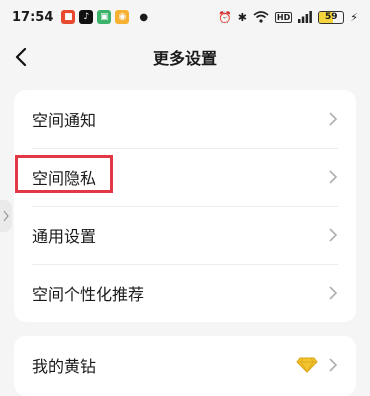 The width and height of the screenshot is (370, 396). What do you see at coordinates (261, 17) in the screenshot?
I see `wifi-icon` at bounding box center [261, 17].